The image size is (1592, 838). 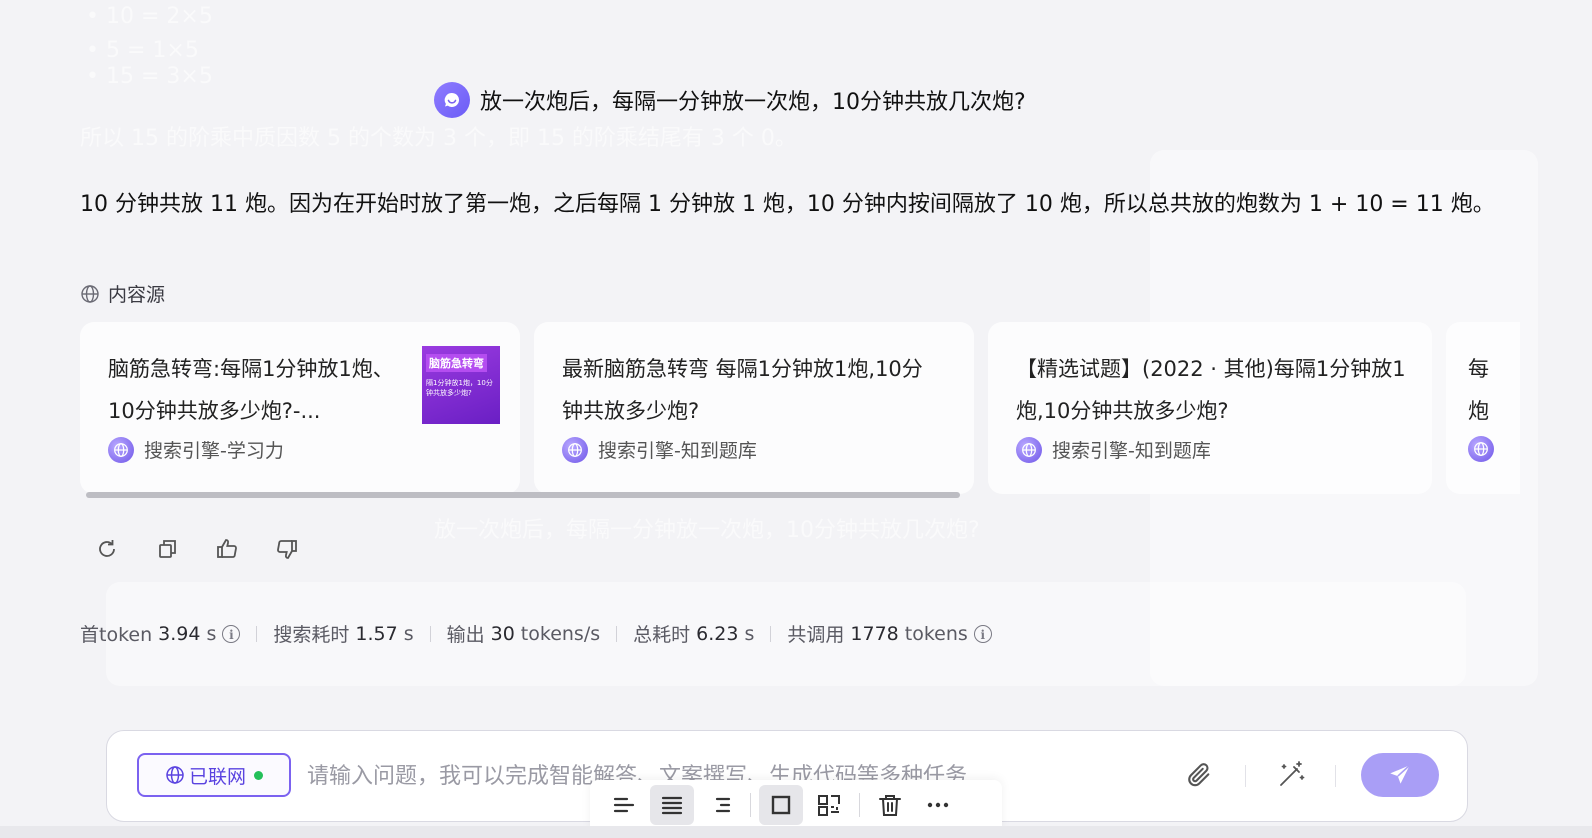 I want to click on more-icon, so click(x=938, y=805).